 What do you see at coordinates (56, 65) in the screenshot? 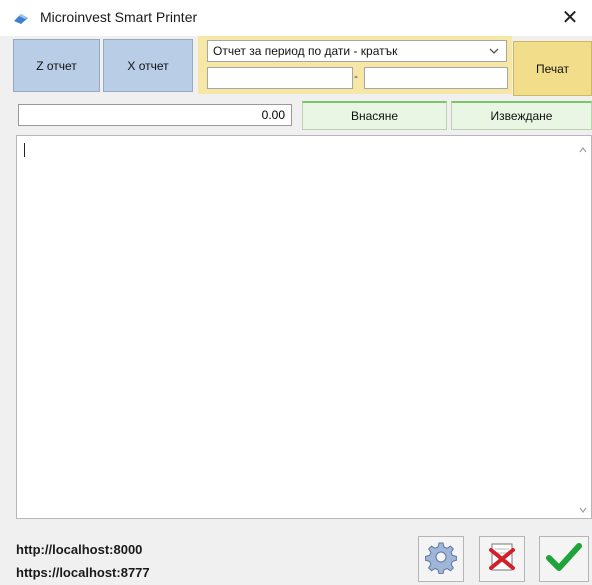
I see `z-report-button: Z отчет` at bounding box center [56, 65].